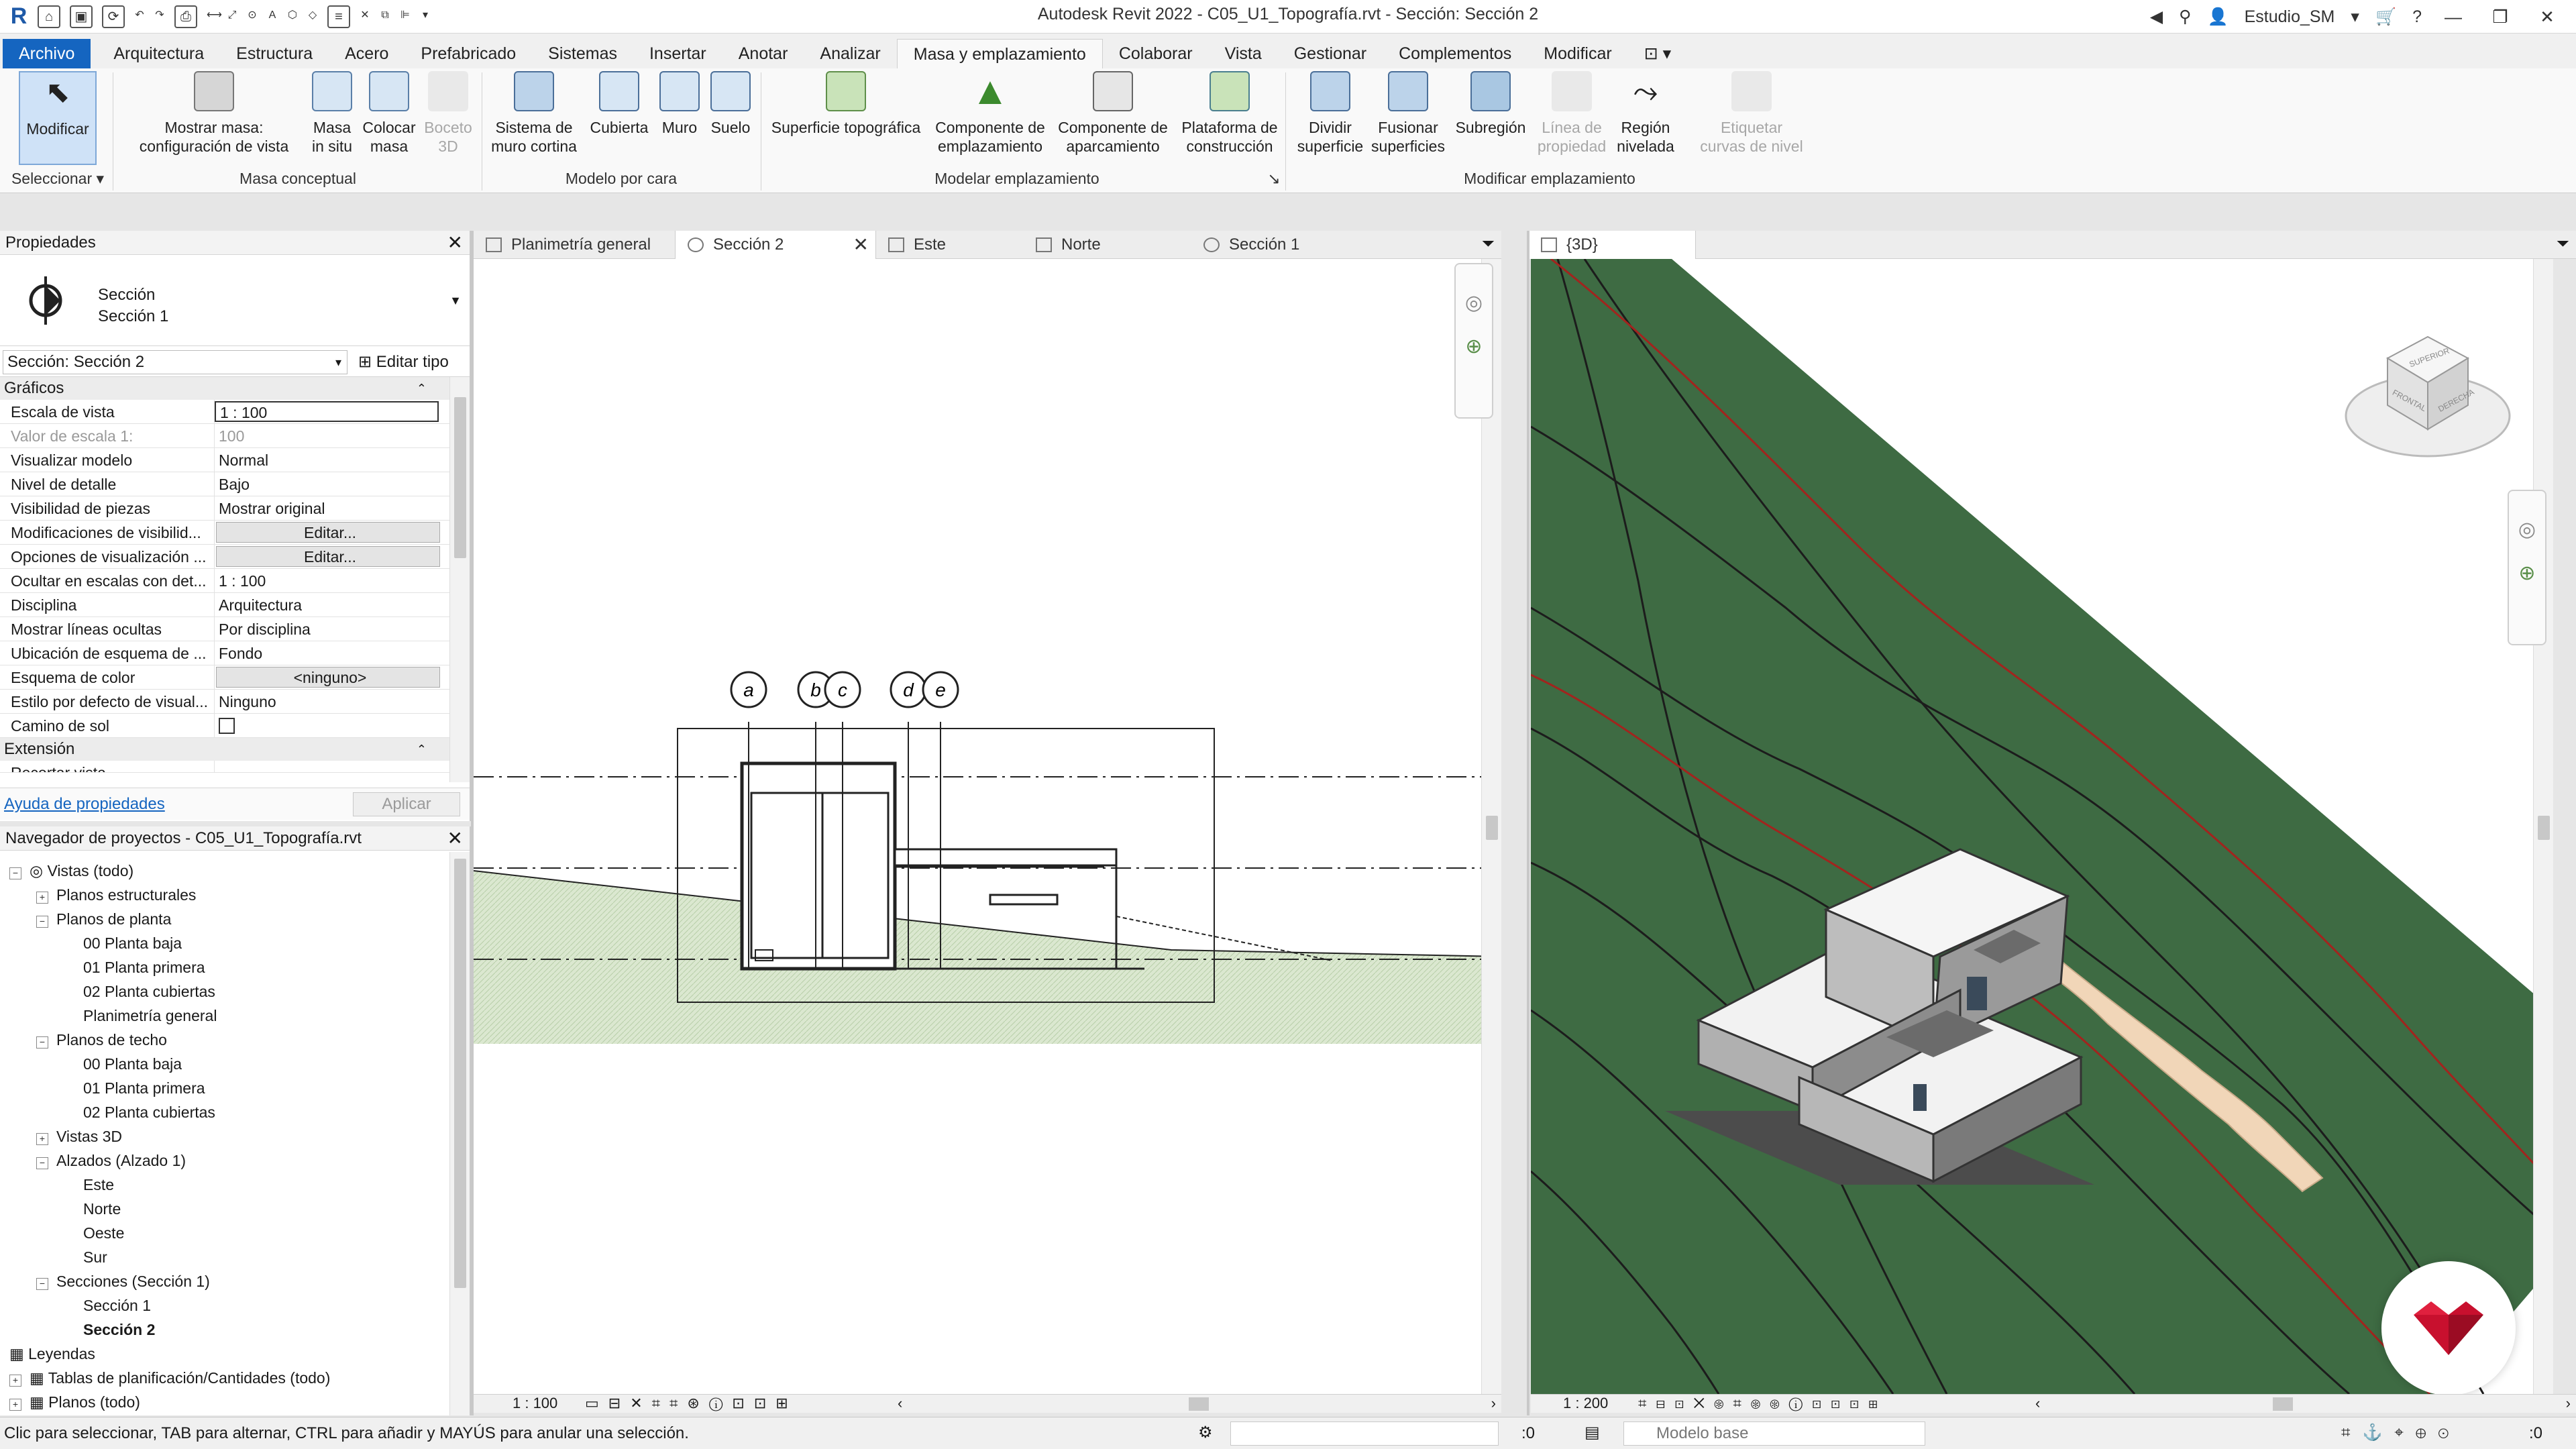 The width and height of the screenshot is (2576, 1449). Describe the element at coordinates (468, 53) in the screenshot. I see `tab-prefabricado: Prefabricado` at that location.